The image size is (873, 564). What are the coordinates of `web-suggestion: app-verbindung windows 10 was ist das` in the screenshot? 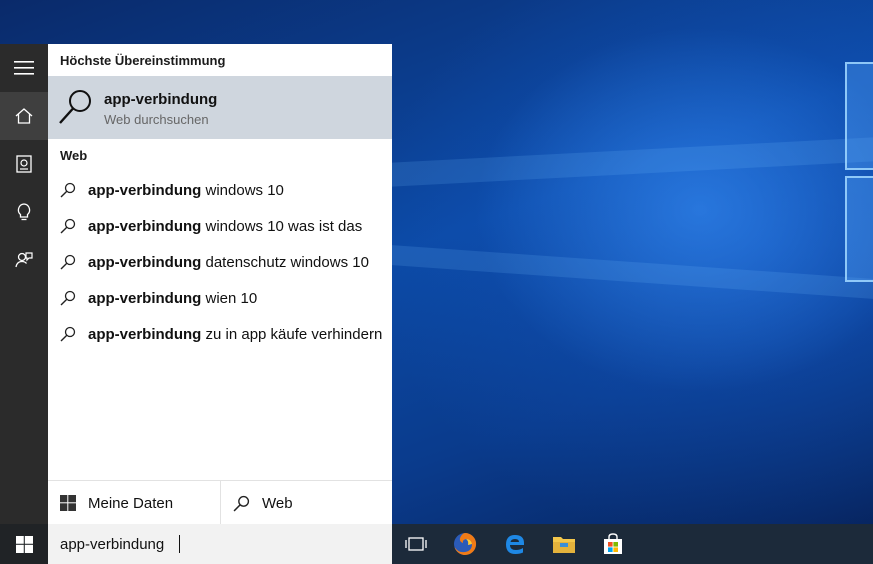 It's located at (220, 226).